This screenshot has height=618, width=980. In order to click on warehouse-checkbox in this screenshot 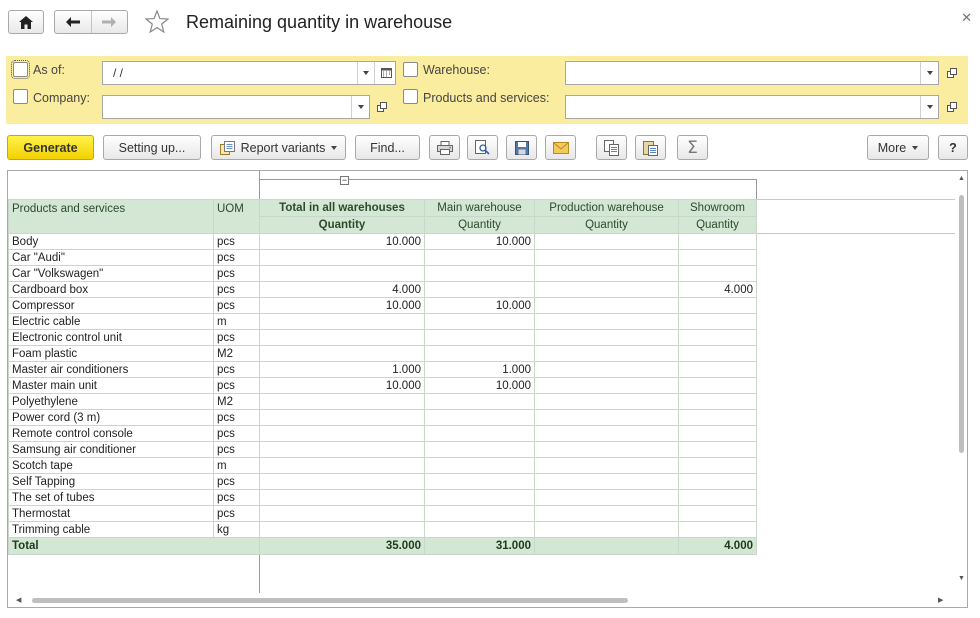, I will do `click(410, 69)`.